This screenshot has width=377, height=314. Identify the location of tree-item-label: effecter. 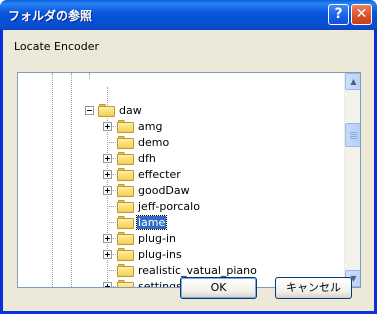
(159, 174).